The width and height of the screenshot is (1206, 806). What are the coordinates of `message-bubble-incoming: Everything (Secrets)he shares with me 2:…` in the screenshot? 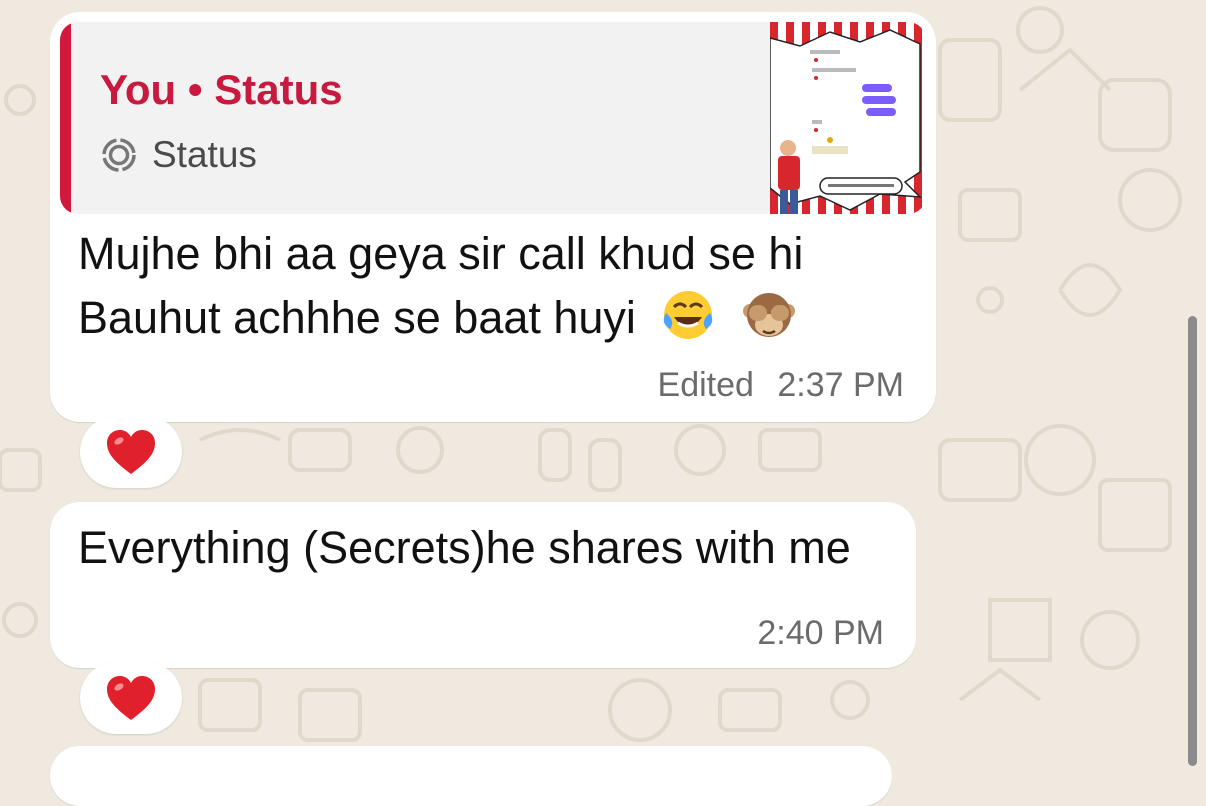 It's located at (483, 585).